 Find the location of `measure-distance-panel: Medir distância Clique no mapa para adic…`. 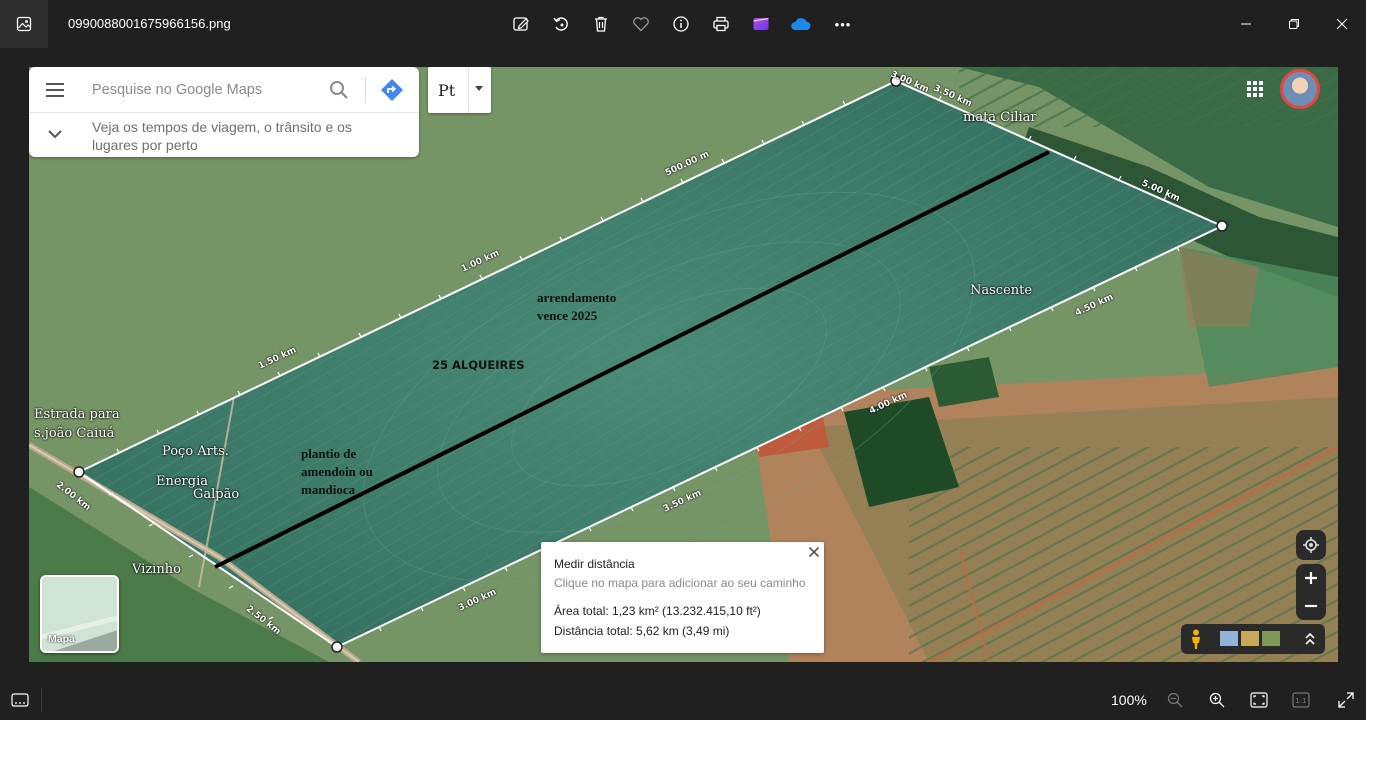

measure-distance-panel: Medir distância Clique no mapa para adic… is located at coordinates (682, 597).